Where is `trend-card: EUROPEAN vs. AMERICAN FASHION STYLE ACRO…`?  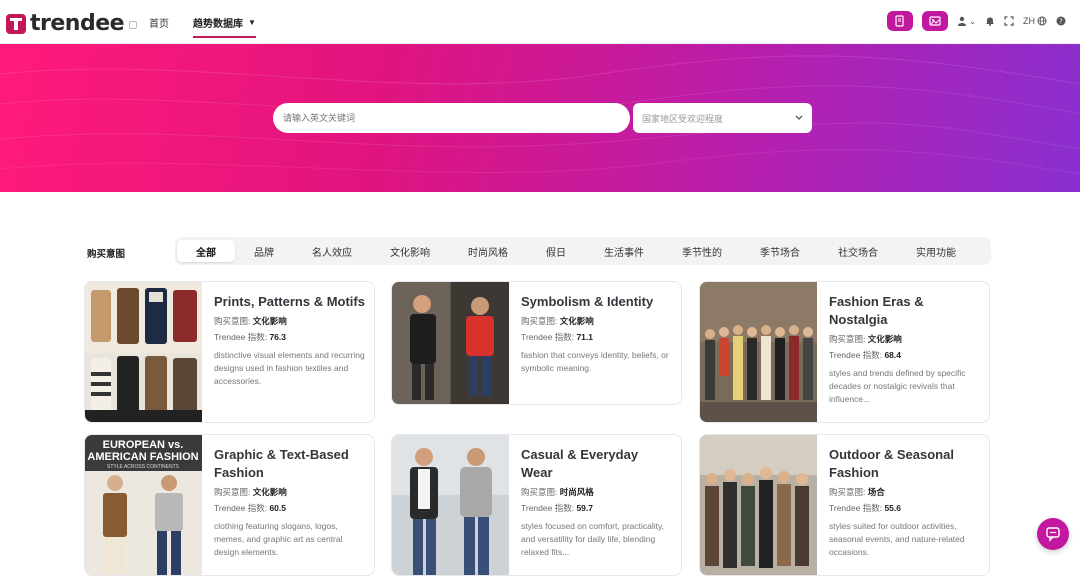 trend-card: EUROPEAN vs. AMERICAN FASHION STYLE ACRO… is located at coordinates (229, 505).